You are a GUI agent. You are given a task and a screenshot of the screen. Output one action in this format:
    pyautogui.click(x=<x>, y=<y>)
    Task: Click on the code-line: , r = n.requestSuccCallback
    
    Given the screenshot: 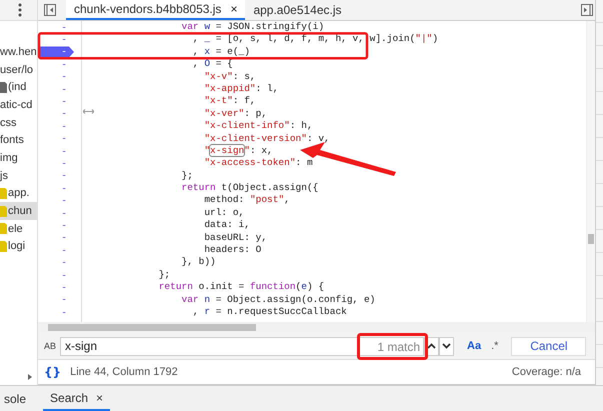 What is the action you would take?
    pyautogui.click(x=270, y=312)
    